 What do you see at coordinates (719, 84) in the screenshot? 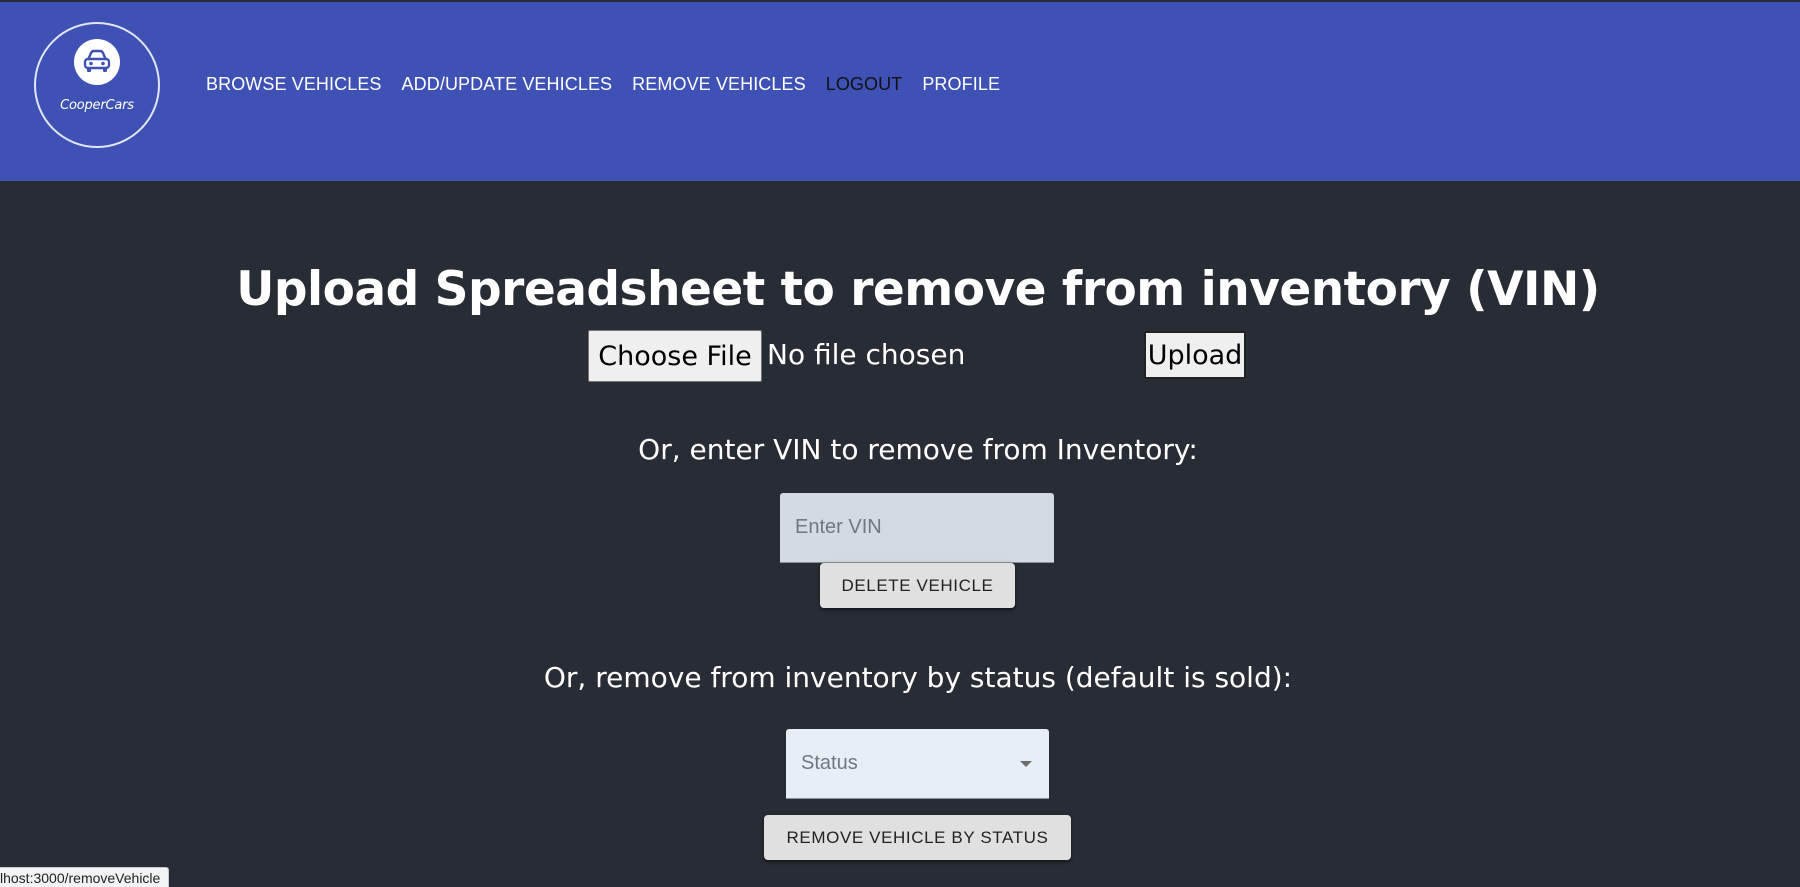
I see `nav-remove-vehicles: REMOVE VEHICLES` at bounding box center [719, 84].